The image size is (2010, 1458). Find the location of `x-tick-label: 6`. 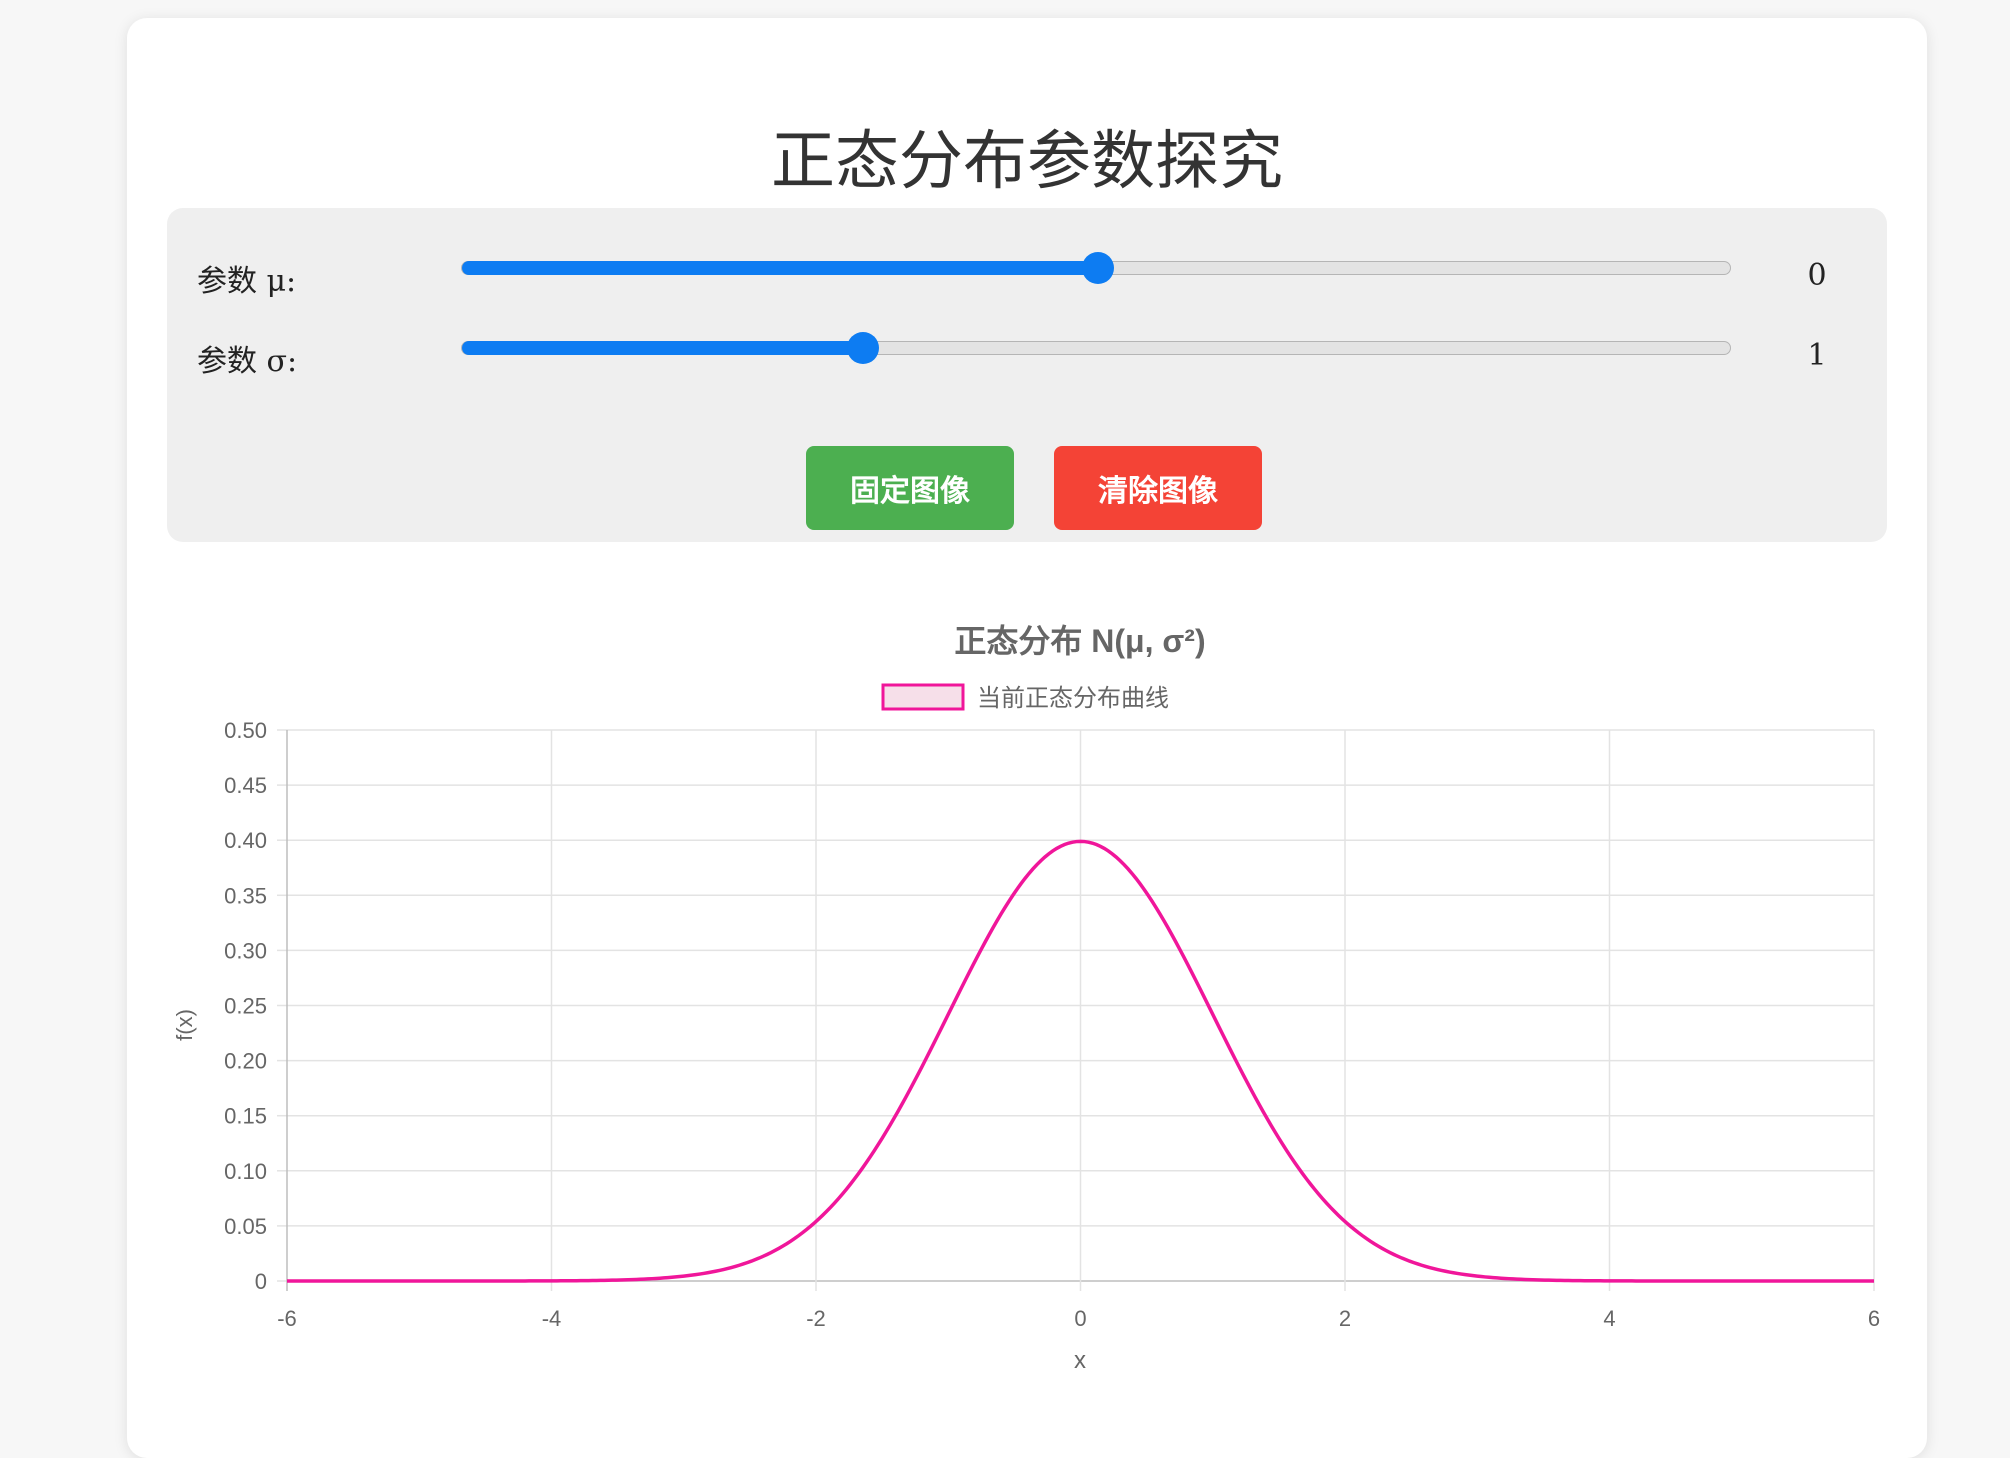

x-tick-label: 6 is located at coordinates (1874, 1318).